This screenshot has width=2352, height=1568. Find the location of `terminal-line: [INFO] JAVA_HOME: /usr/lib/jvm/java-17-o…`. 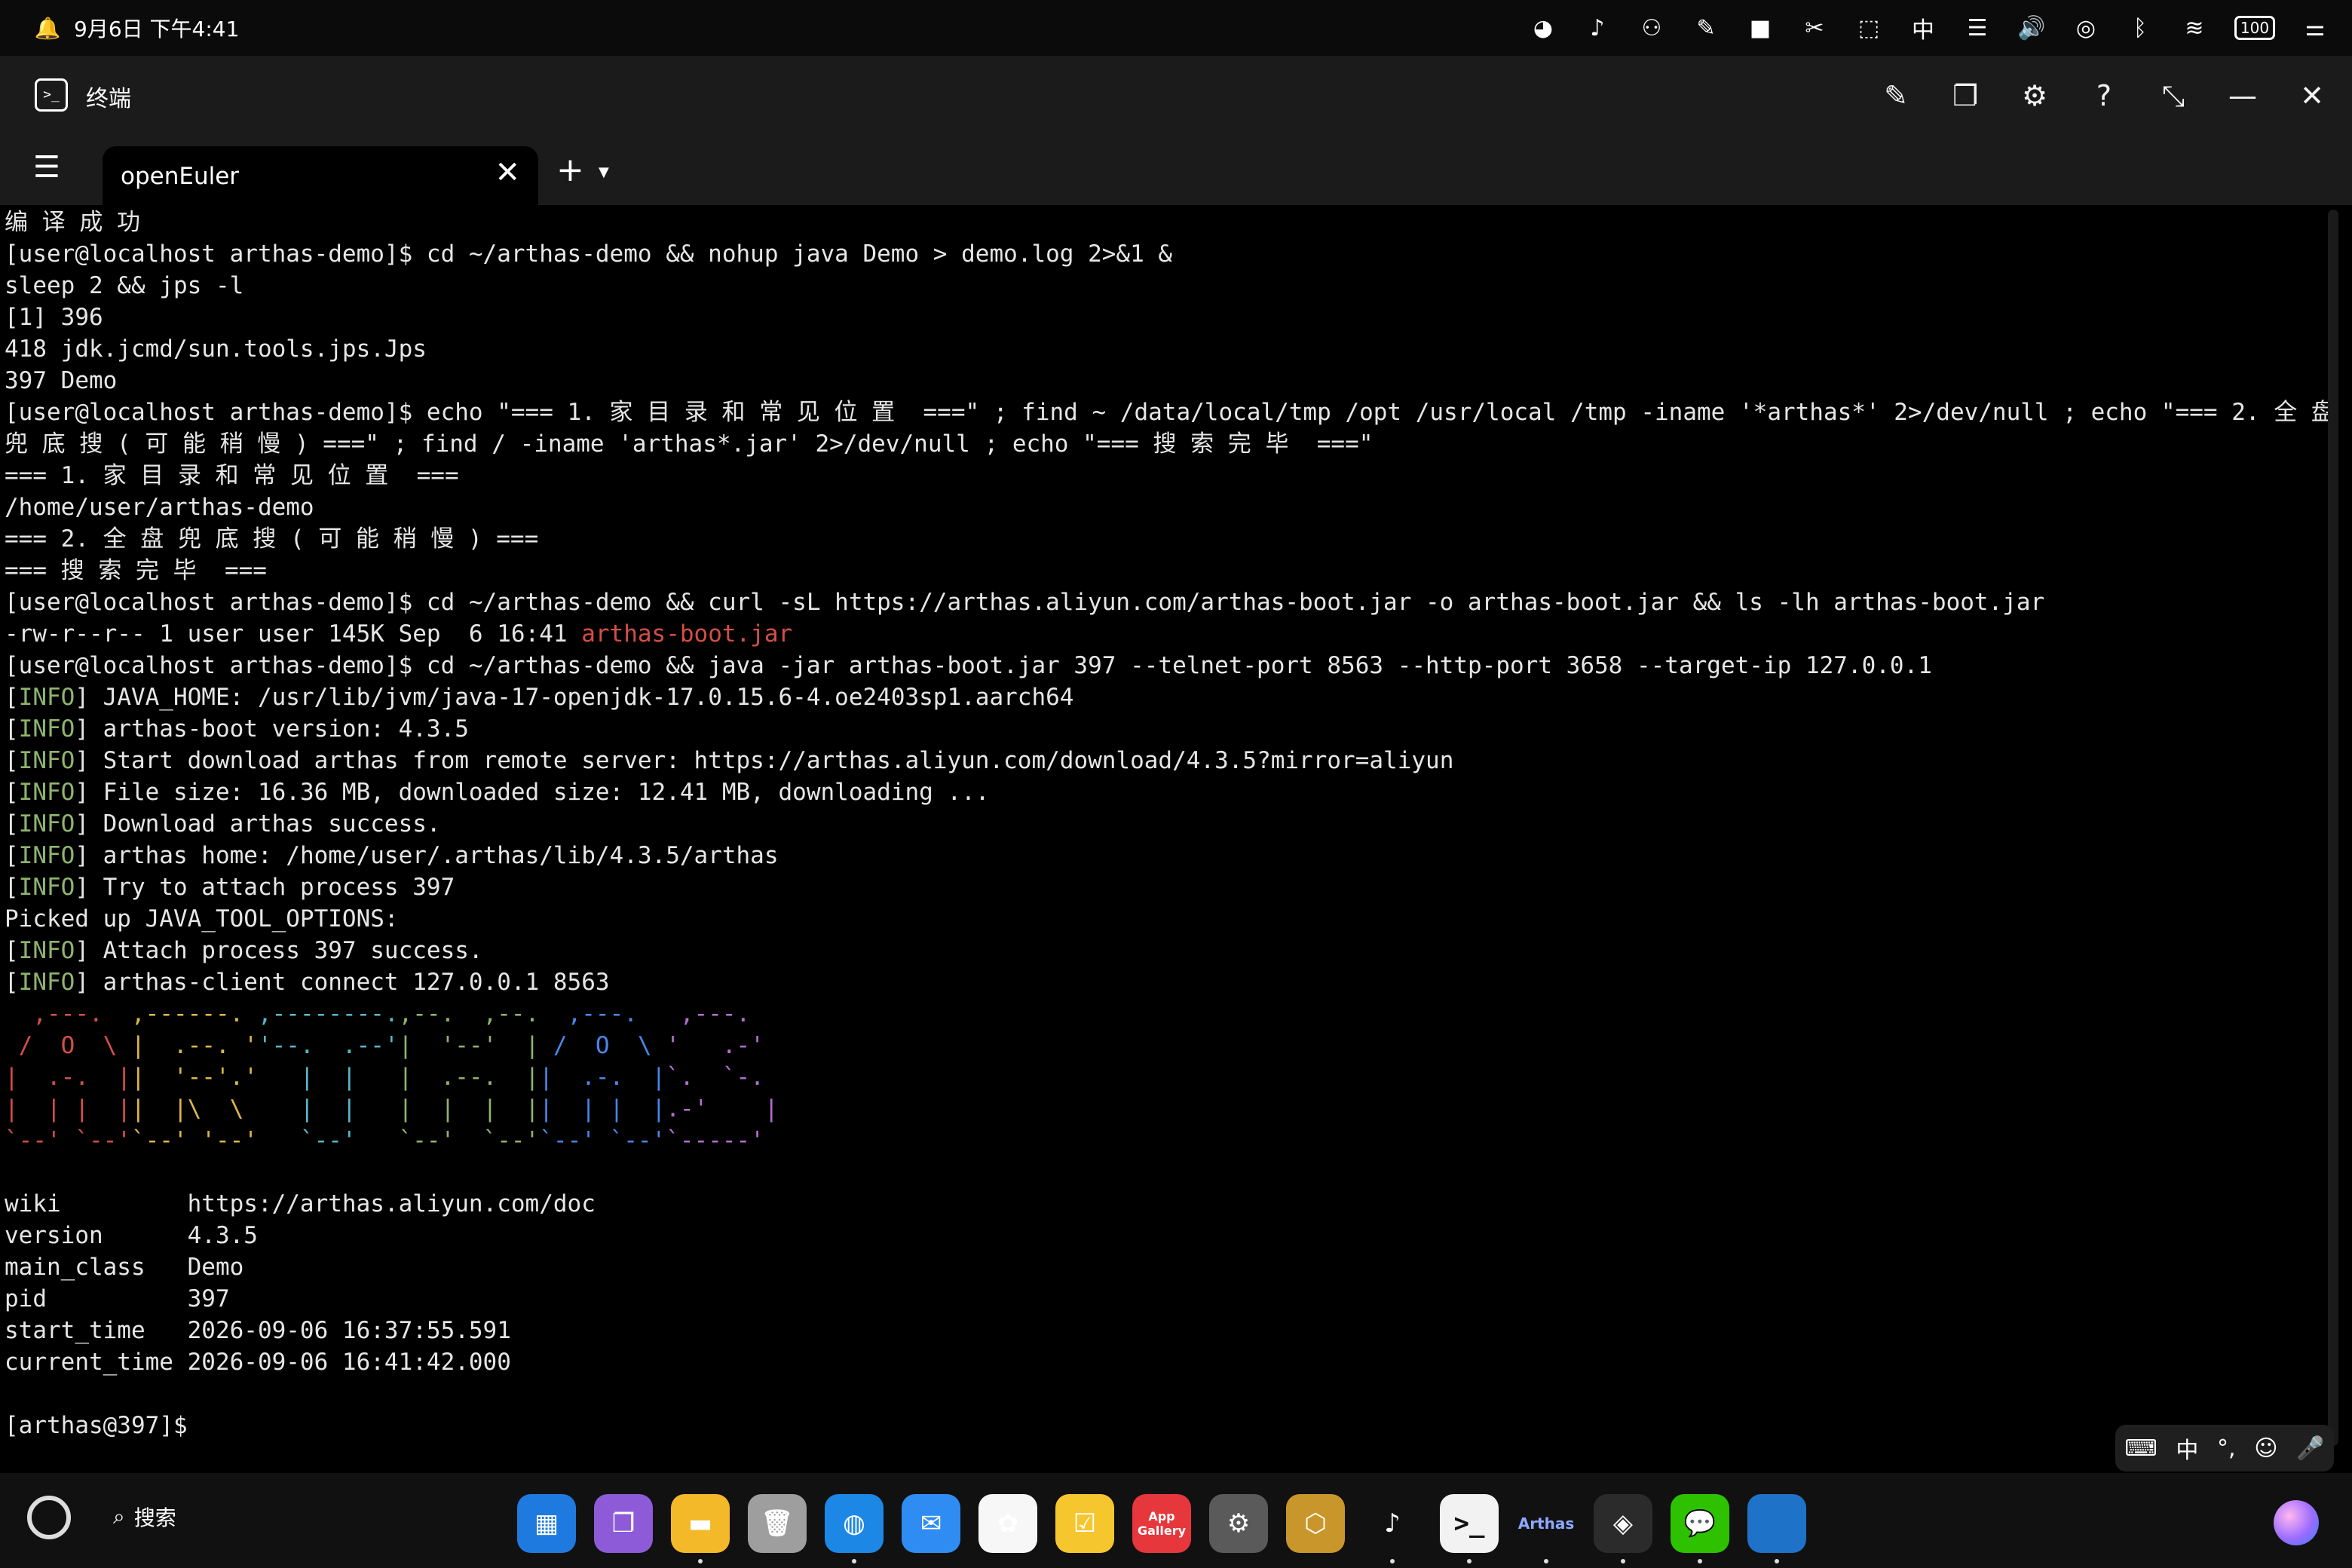

terminal-line: [INFO] JAVA_HOME: /usr/lib/jvm/java-17-o… is located at coordinates (1165, 697).